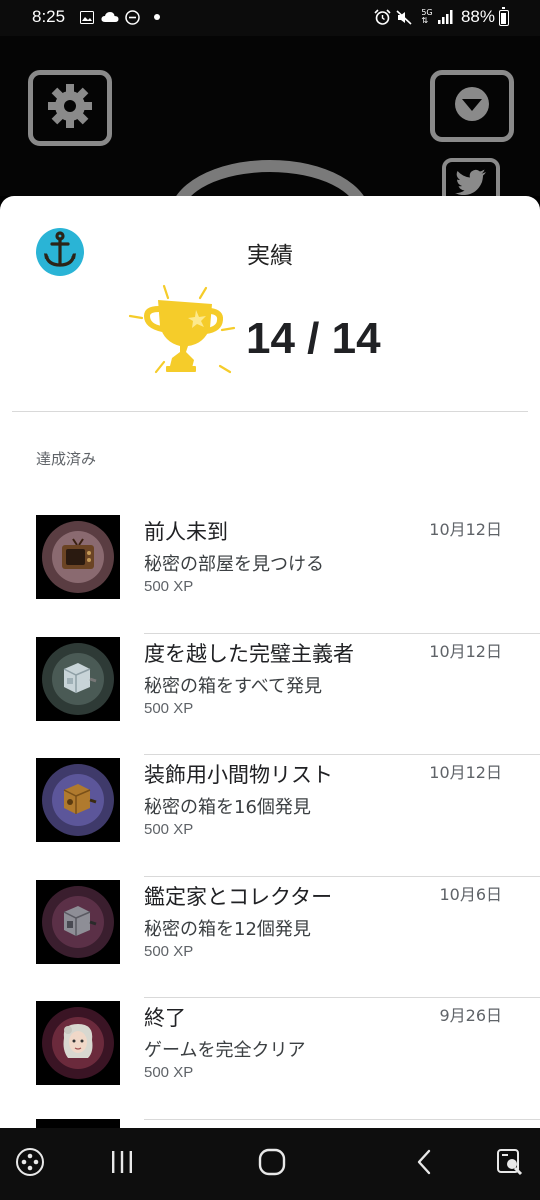 The height and width of the screenshot is (1200, 540). Describe the element at coordinates (313, 338) in the screenshot. I see `achievement-score: 14 / 14` at that location.